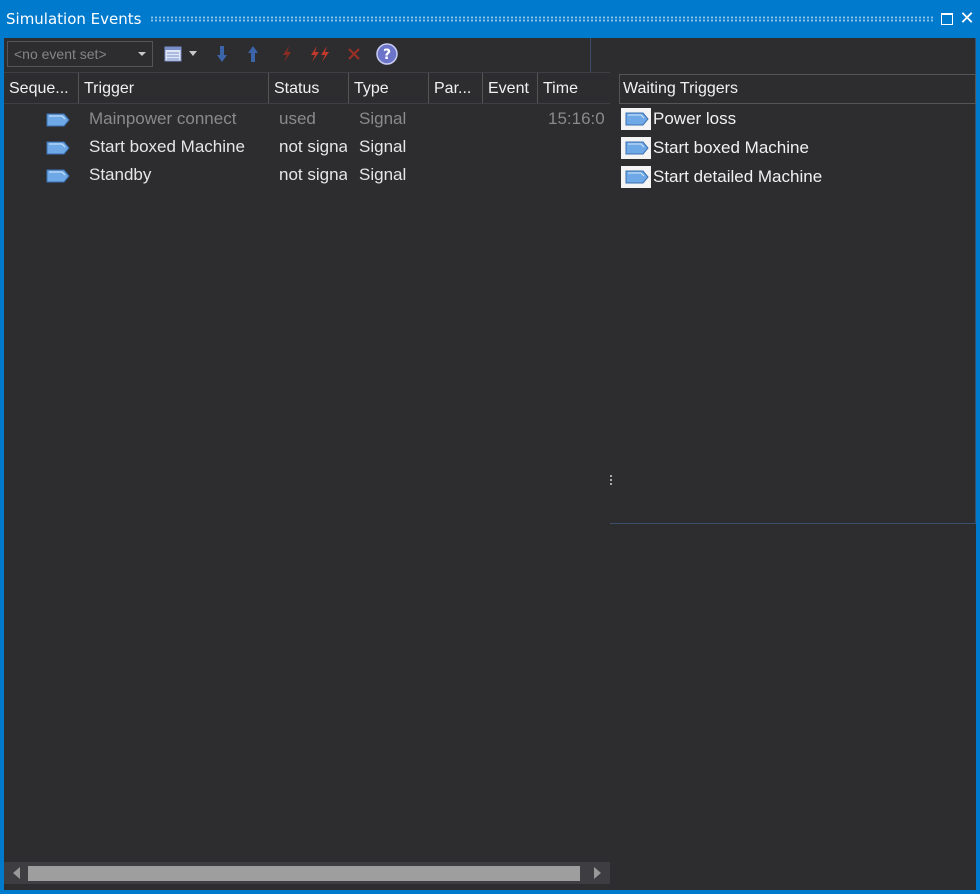 The width and height of the screenshot is (980, 894). I want to click on chevron-down-icon, so click(142, 54).